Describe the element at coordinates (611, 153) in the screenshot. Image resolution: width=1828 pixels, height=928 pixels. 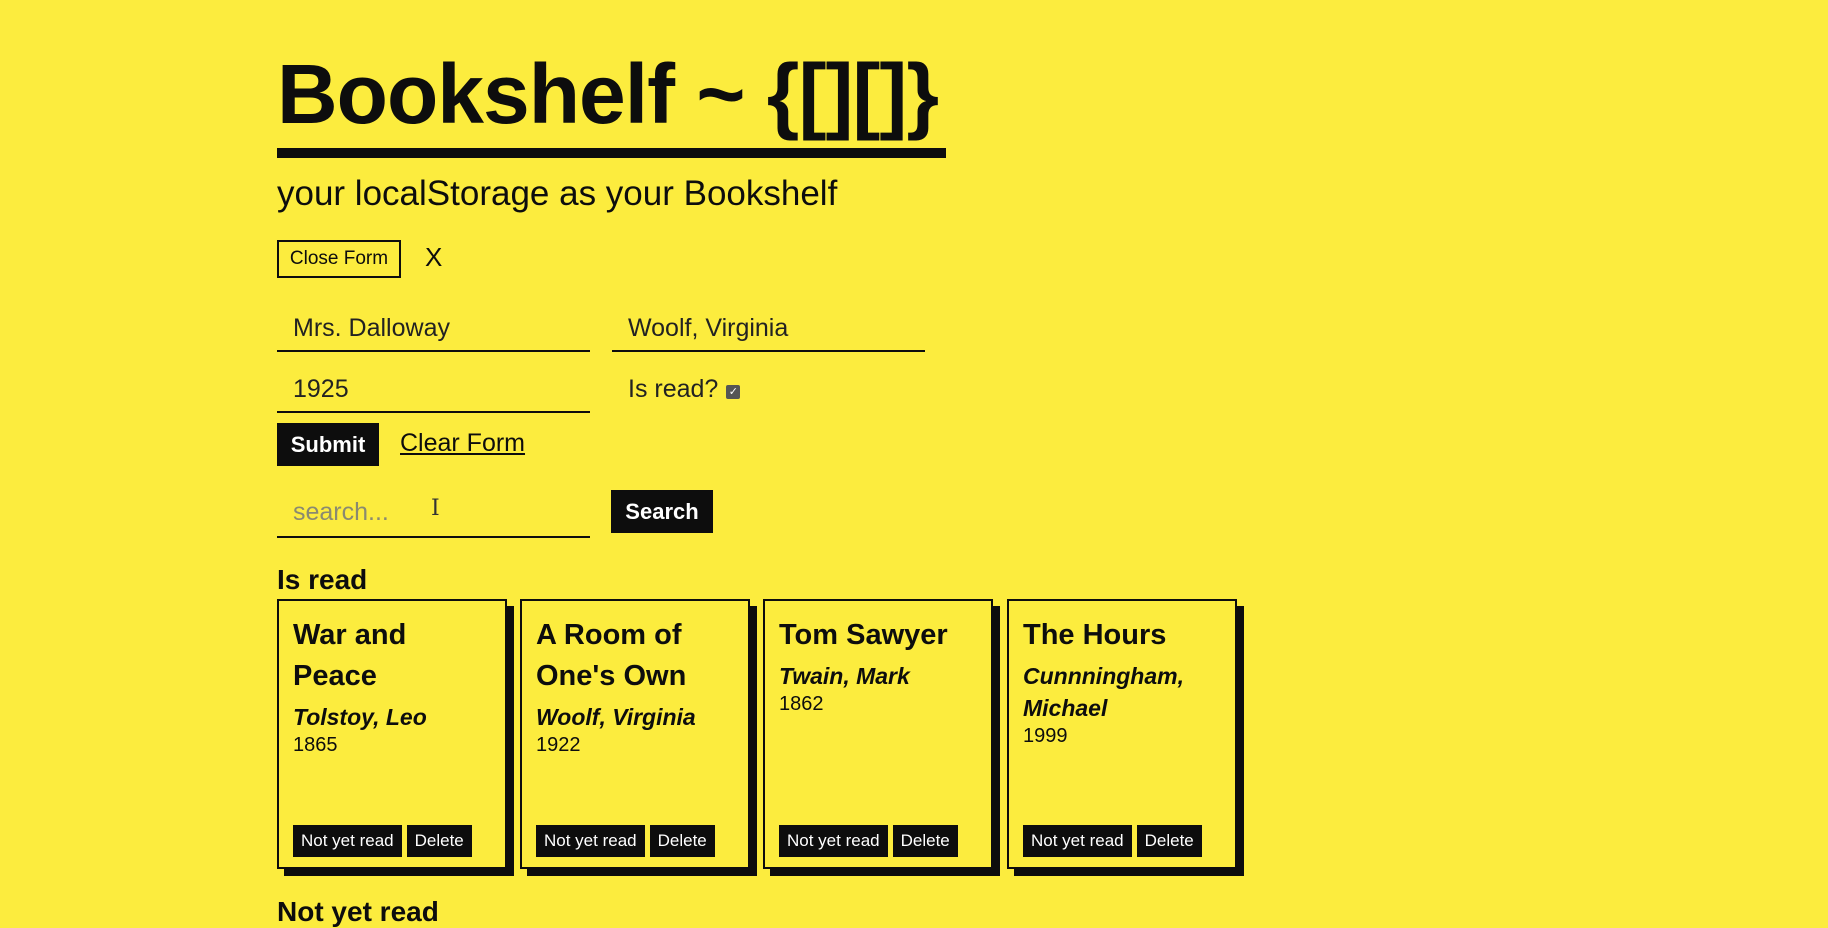
I see `title-underline` at that location.